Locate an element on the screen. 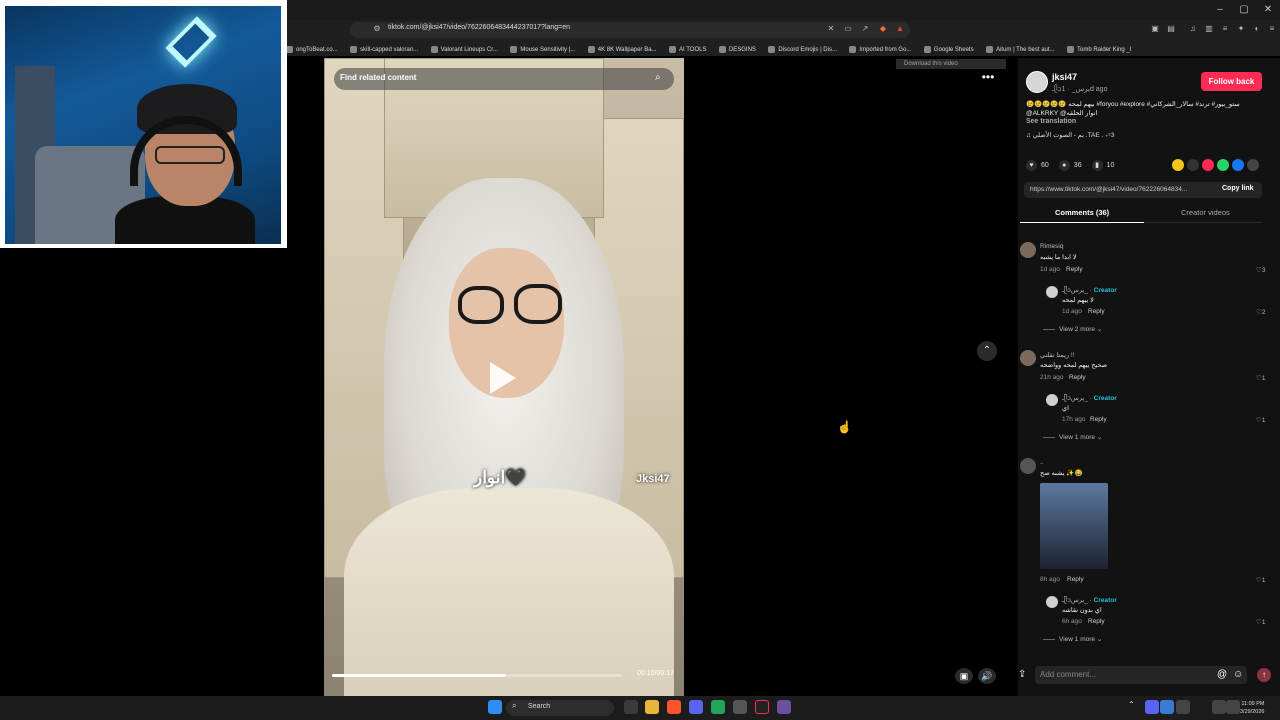 The height and width of the screenshot is (720, 1280). emoji-icon: ☺ is located at coordinates (1238, 674).